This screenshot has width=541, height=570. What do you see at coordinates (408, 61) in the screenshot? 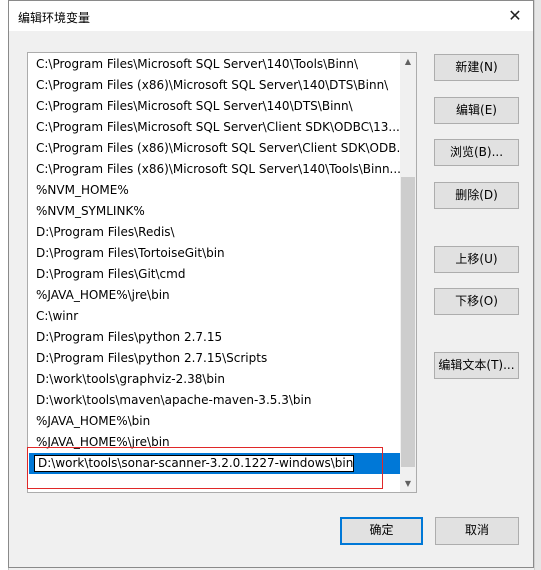
I see `scroll-up-arrow-icon: ▲` at bounding box center [408, 61].